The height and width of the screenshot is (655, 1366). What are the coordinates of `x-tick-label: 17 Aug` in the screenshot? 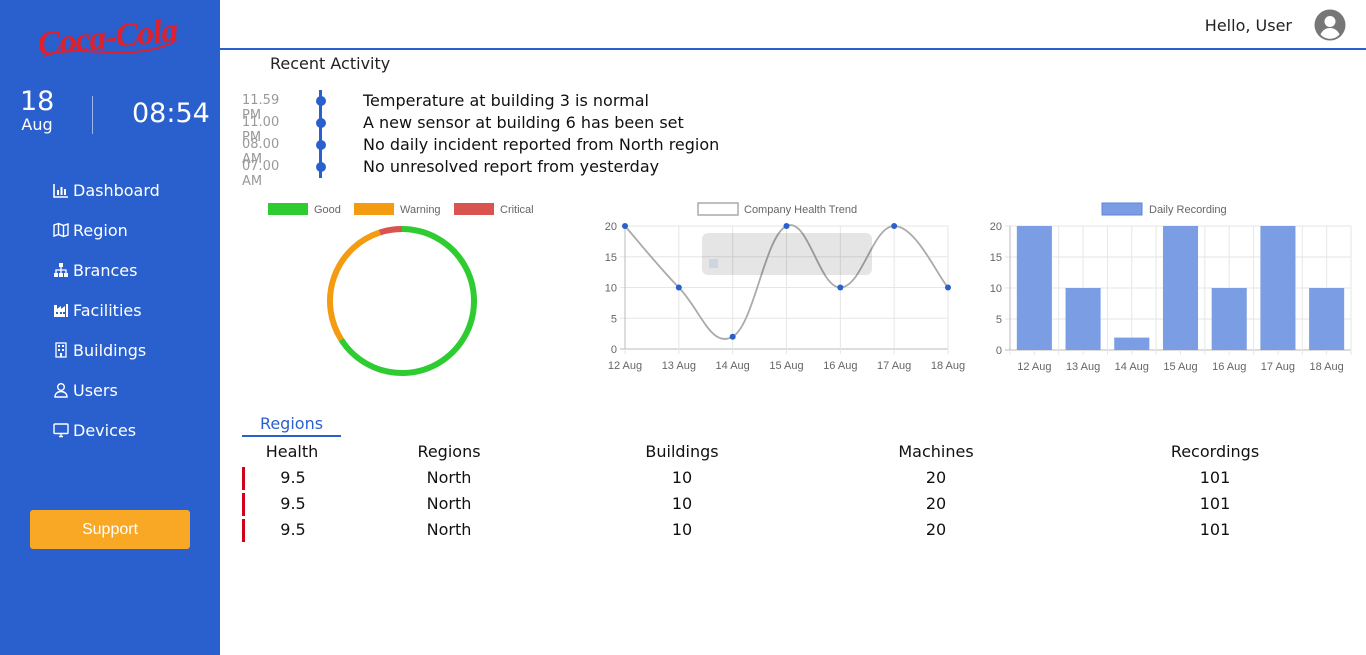 It's located at (894, 366).